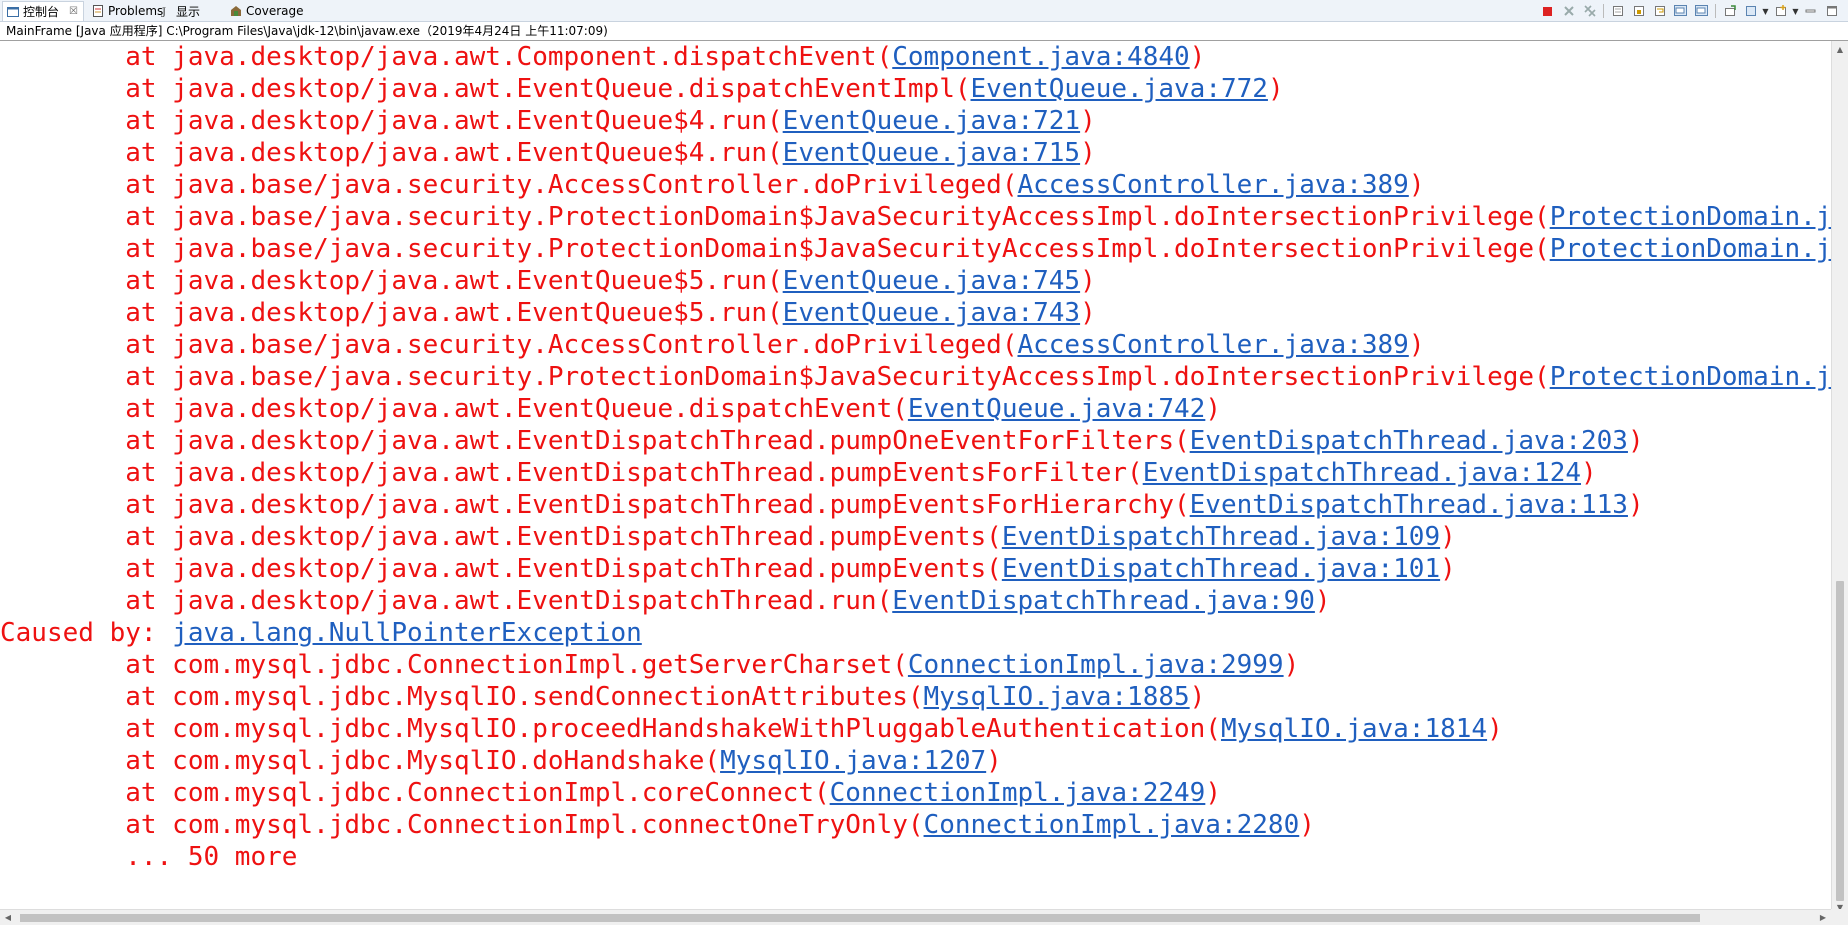  I want to click on stdout-icon, so click(1680, 10).